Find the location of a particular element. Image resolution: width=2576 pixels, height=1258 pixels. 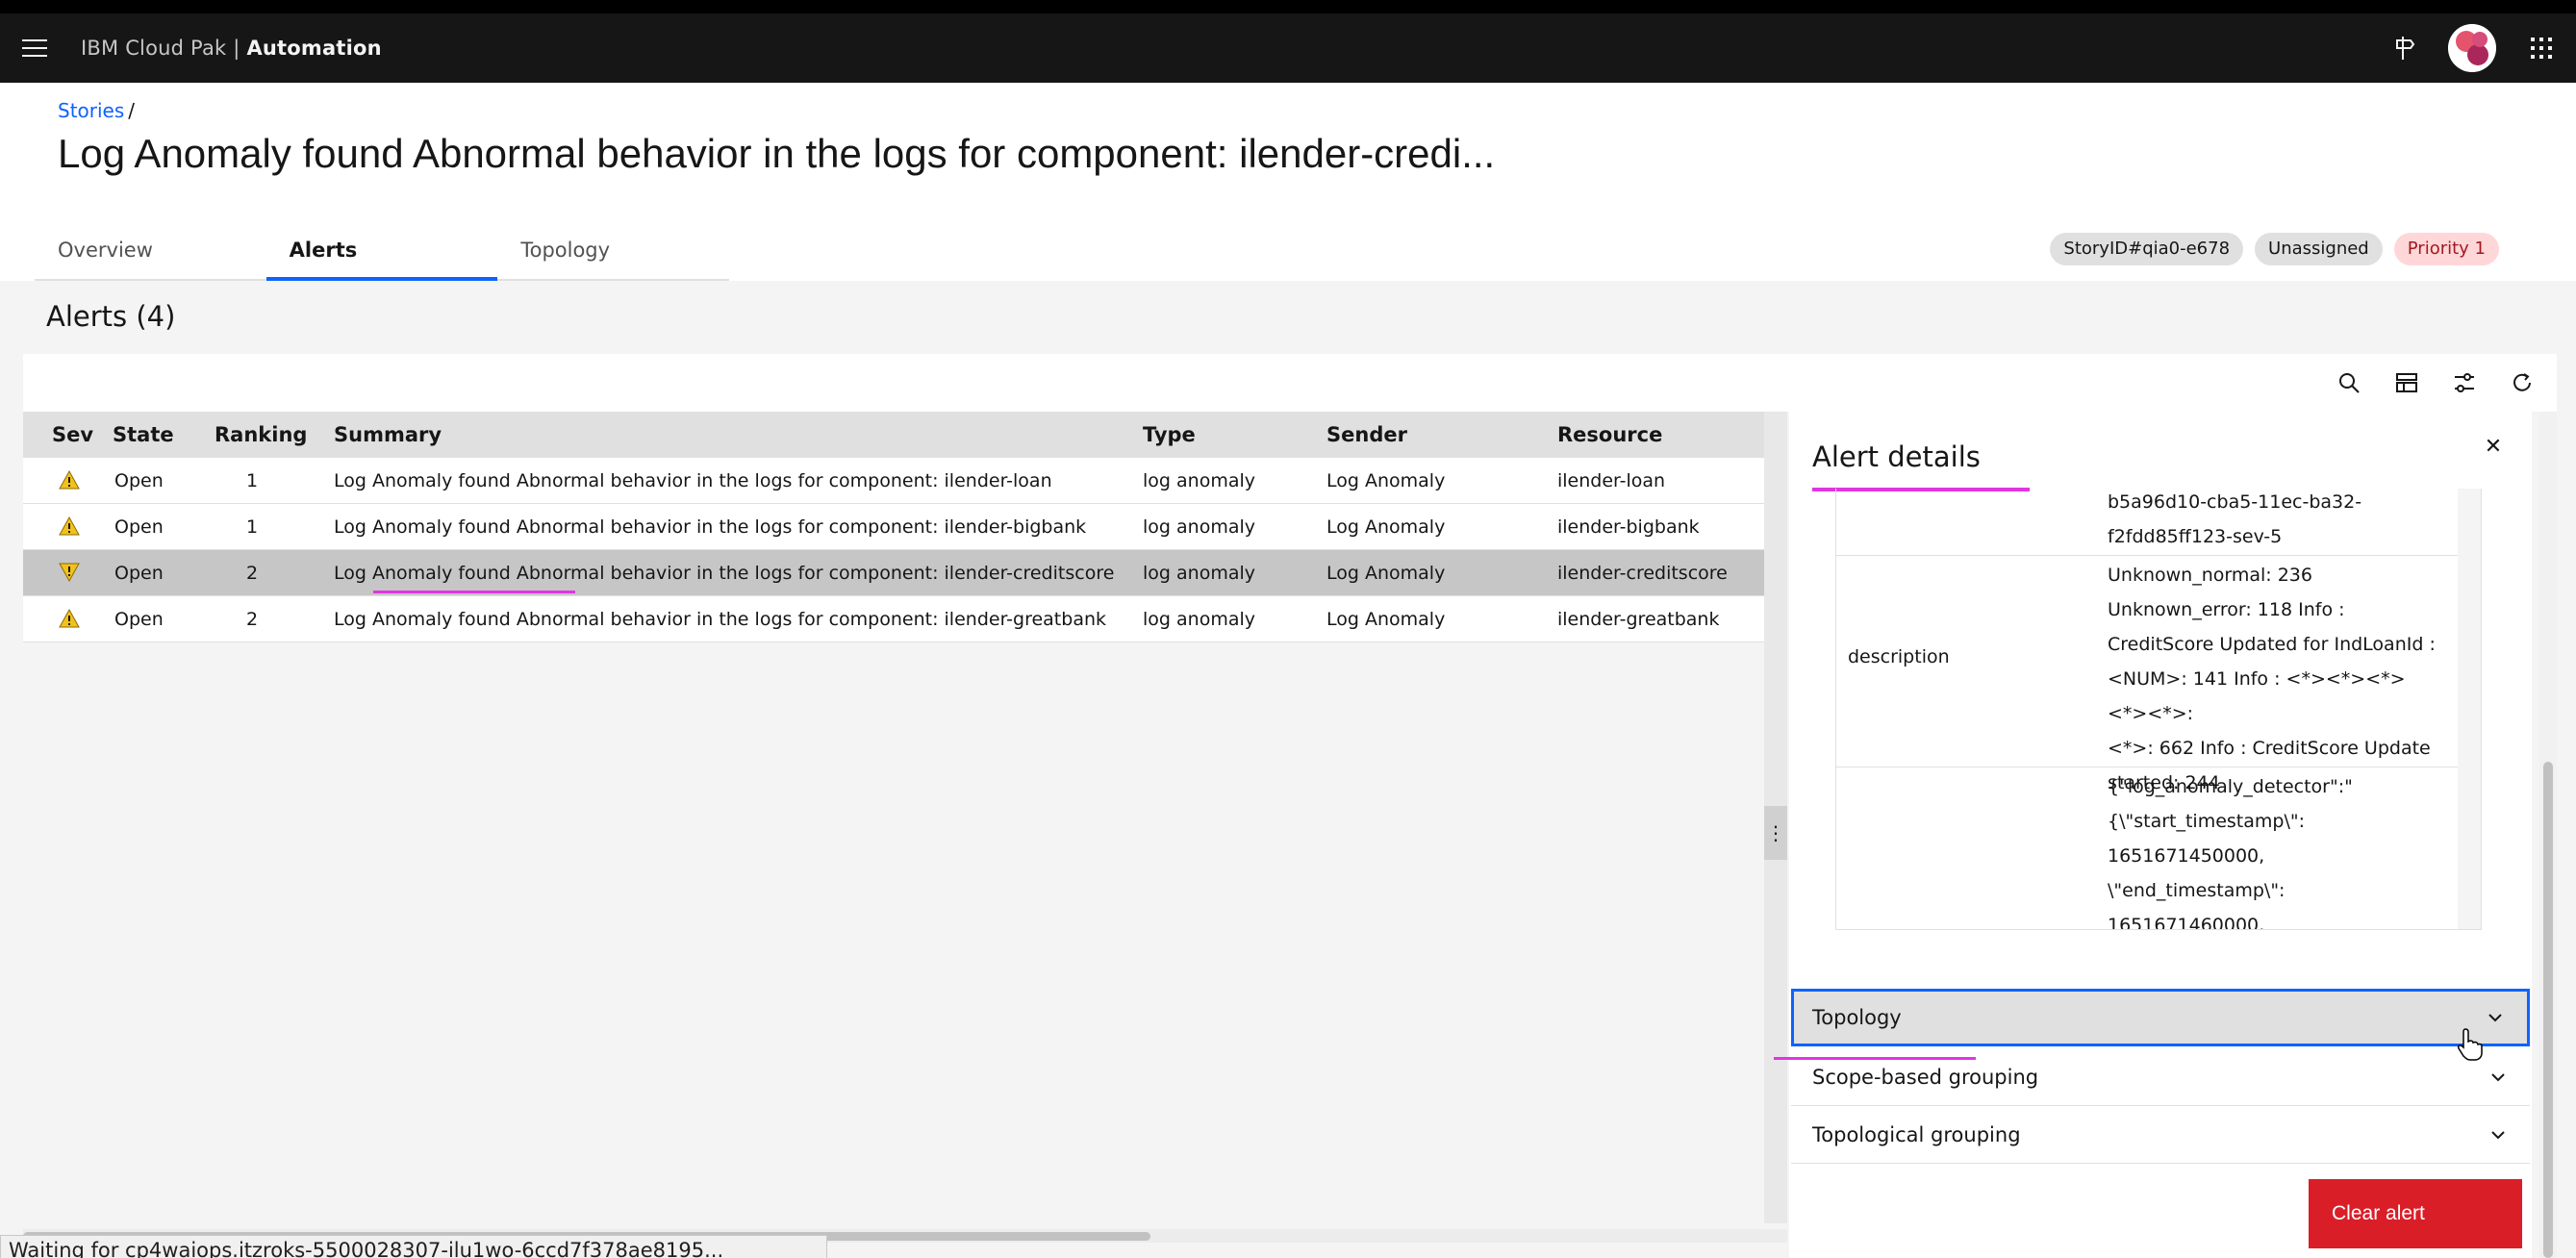

value-line: f2fdd85ff123-sev-5 is located at coordinates (2195, 536).